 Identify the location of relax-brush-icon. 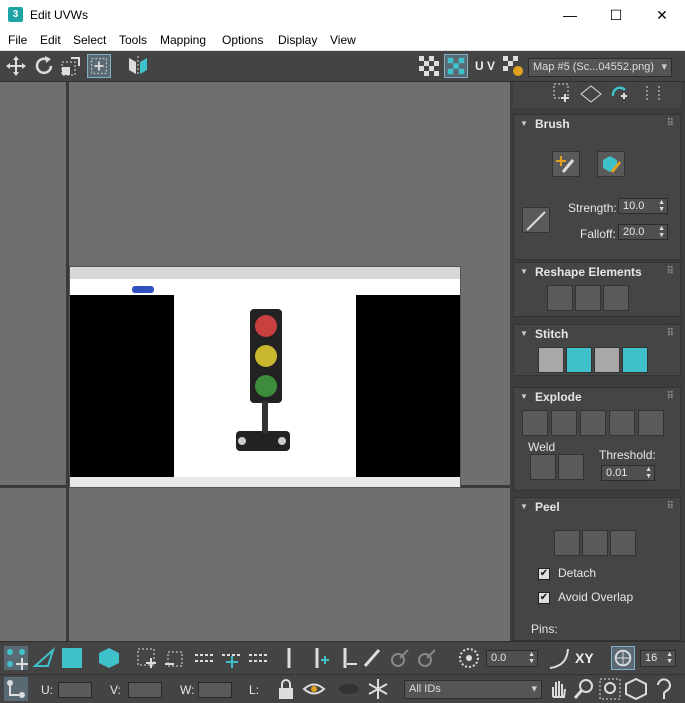
(611, 164).